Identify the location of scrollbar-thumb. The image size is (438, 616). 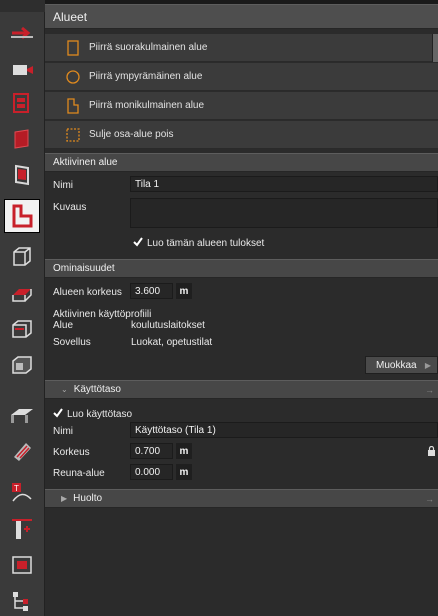
(435, 48).